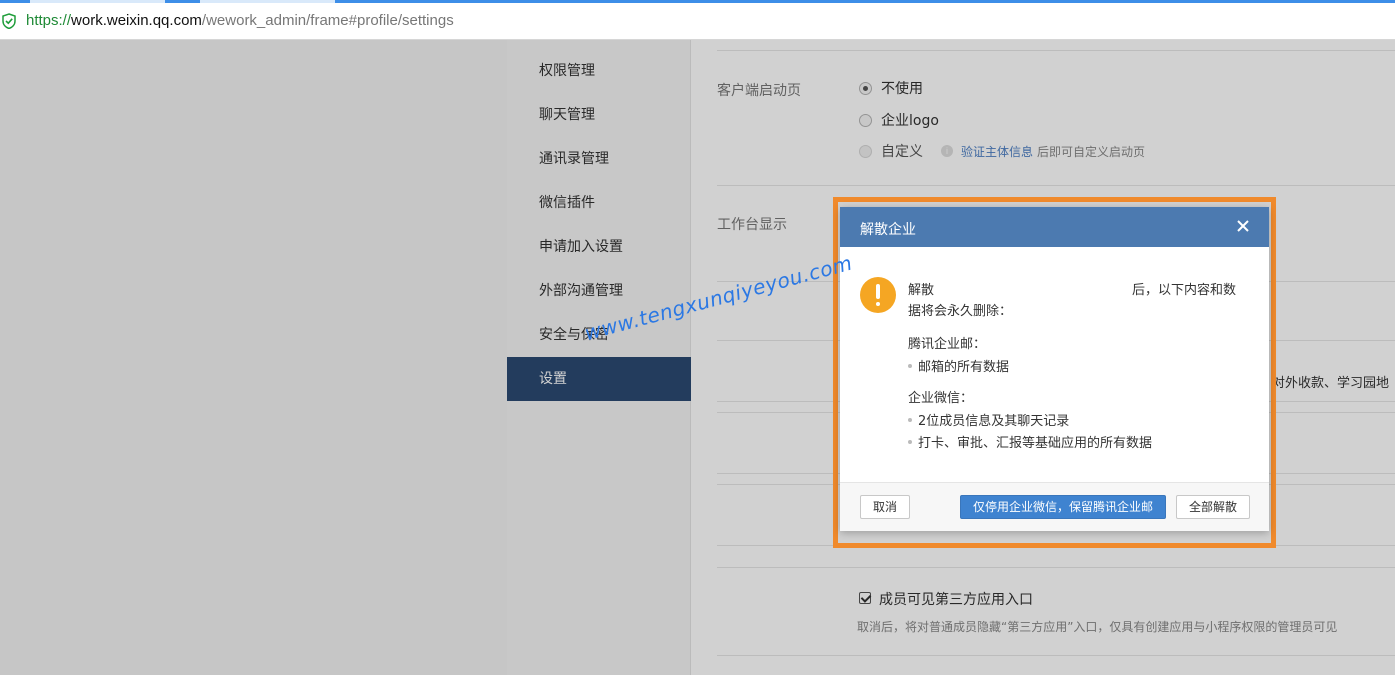 The image size is (1395, 675). Describe the element at coordinates (947, 344) in the screenshot. I see `section-title-mail: 腾讯企业邮：` at that location.